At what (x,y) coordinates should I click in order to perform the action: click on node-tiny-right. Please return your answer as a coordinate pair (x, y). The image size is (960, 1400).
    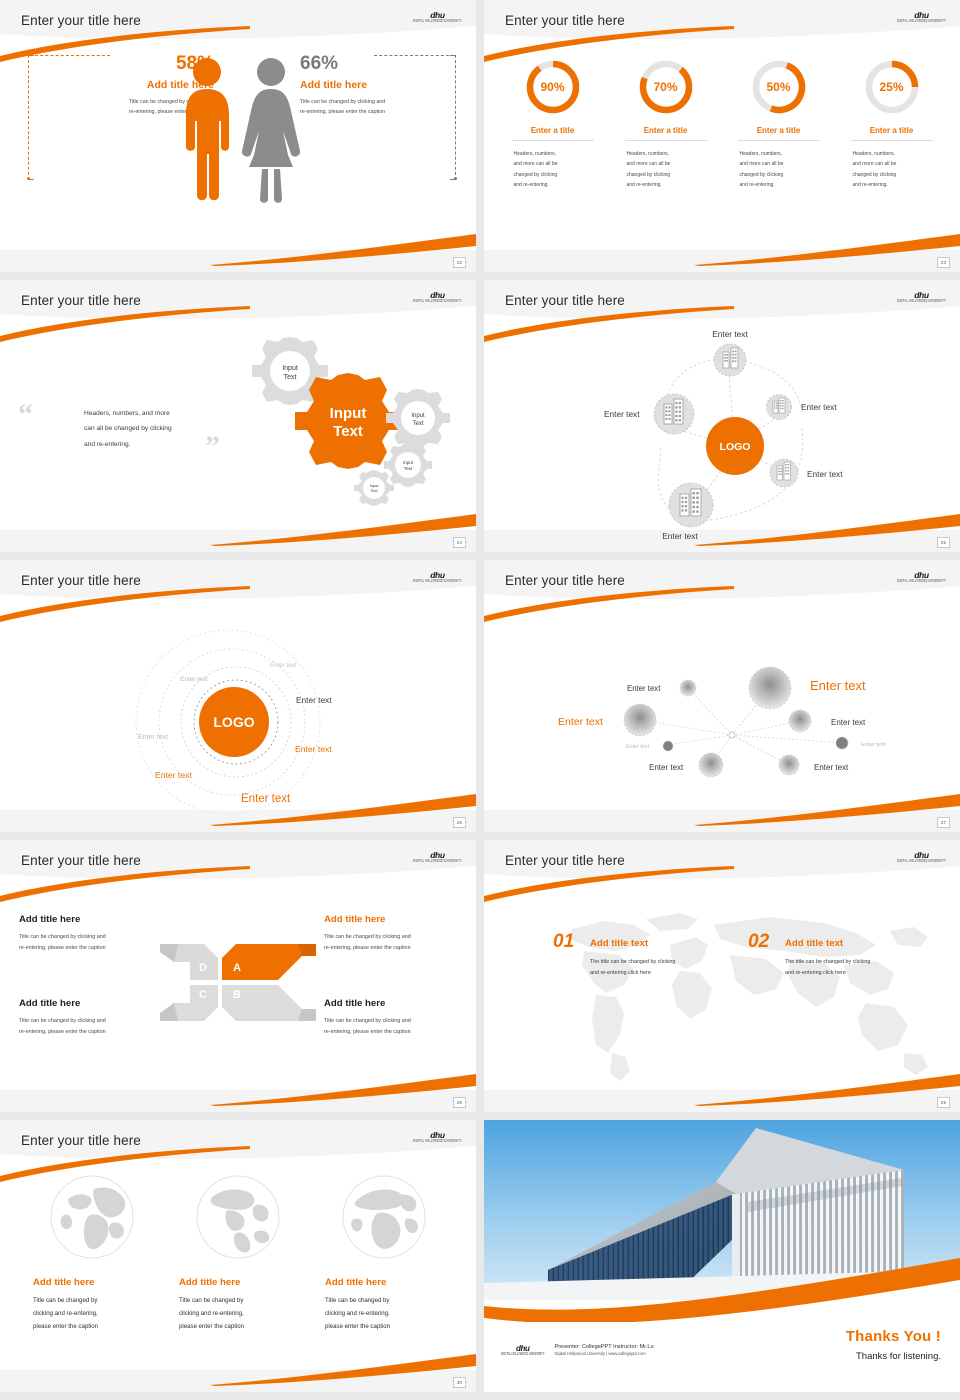
    Looking at the image, I should click on (842, 743).